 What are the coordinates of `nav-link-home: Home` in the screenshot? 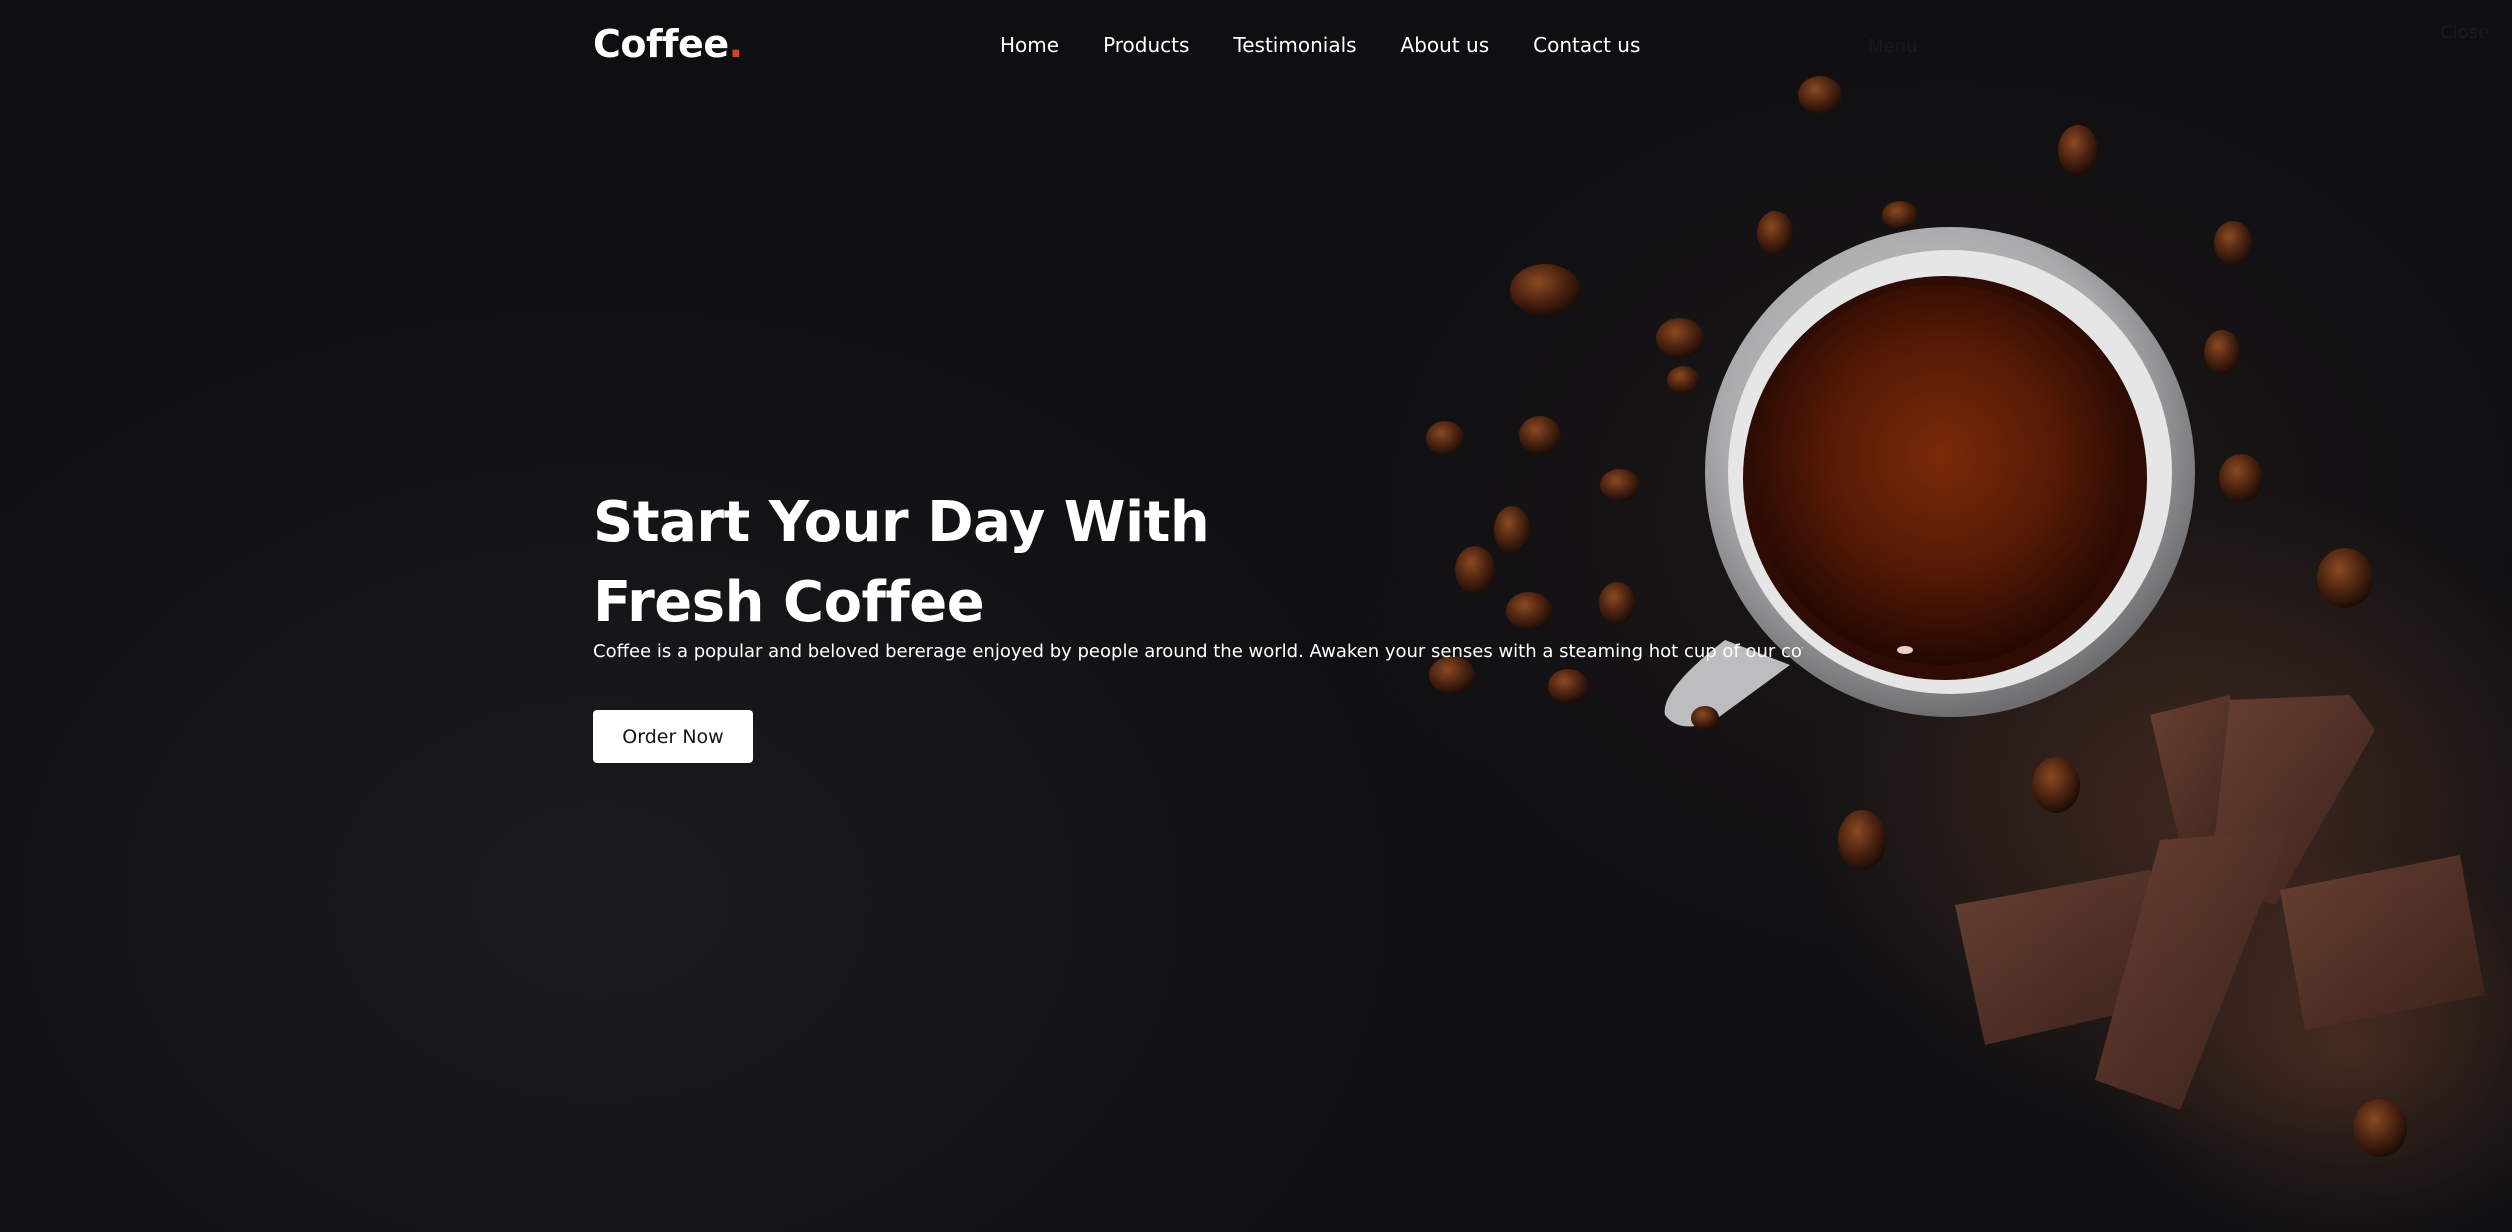 It's located at (1029, 45).